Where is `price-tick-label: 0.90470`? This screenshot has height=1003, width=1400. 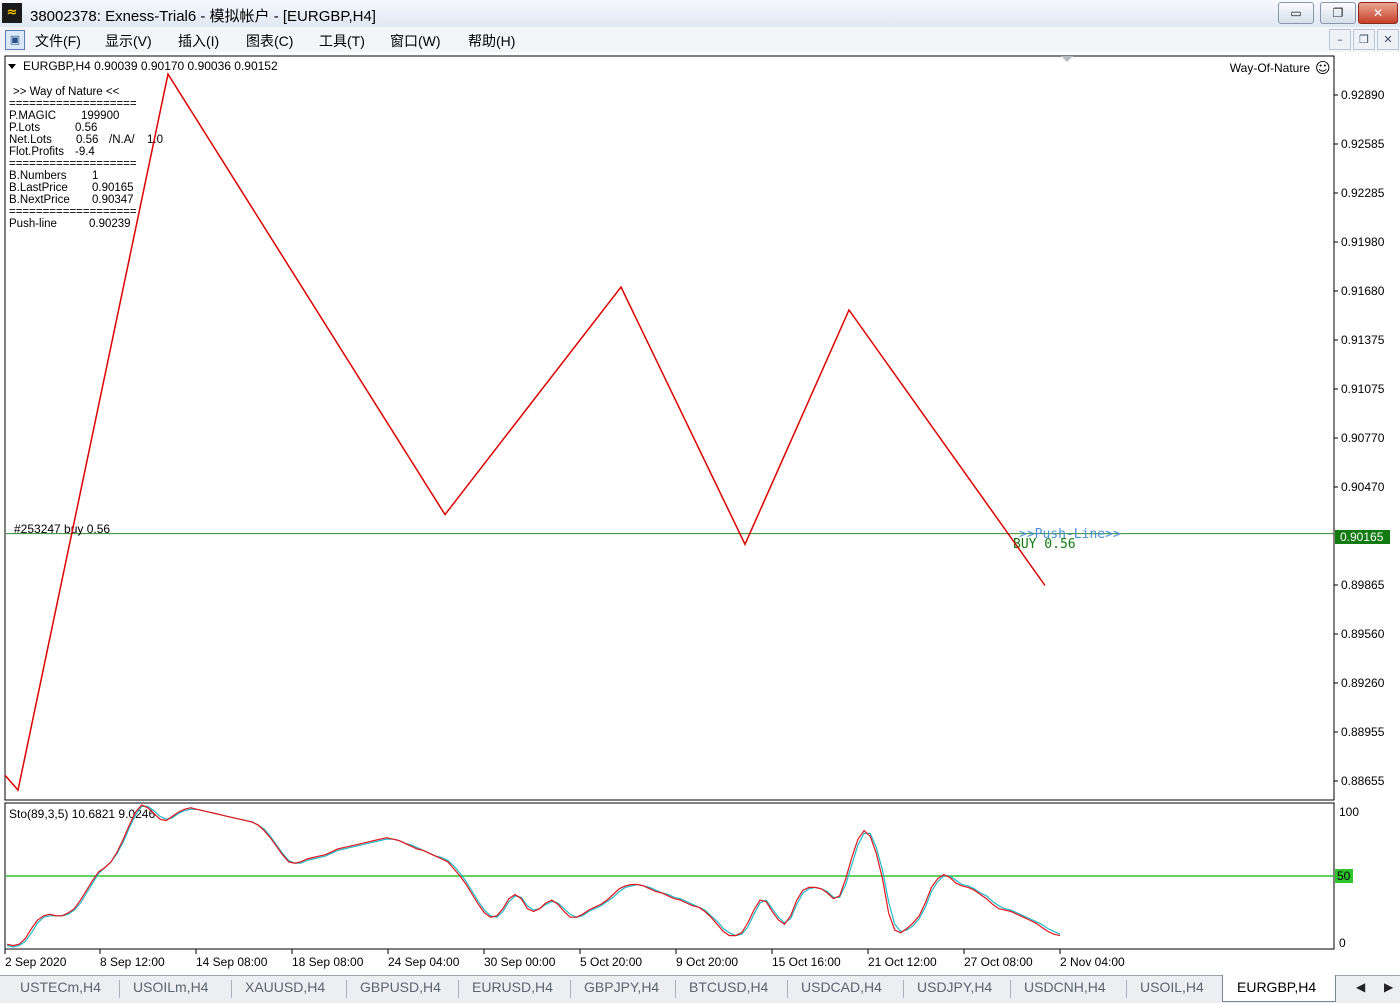 price-tick-label: 0.90470 is located at coordinates (1363, 487).